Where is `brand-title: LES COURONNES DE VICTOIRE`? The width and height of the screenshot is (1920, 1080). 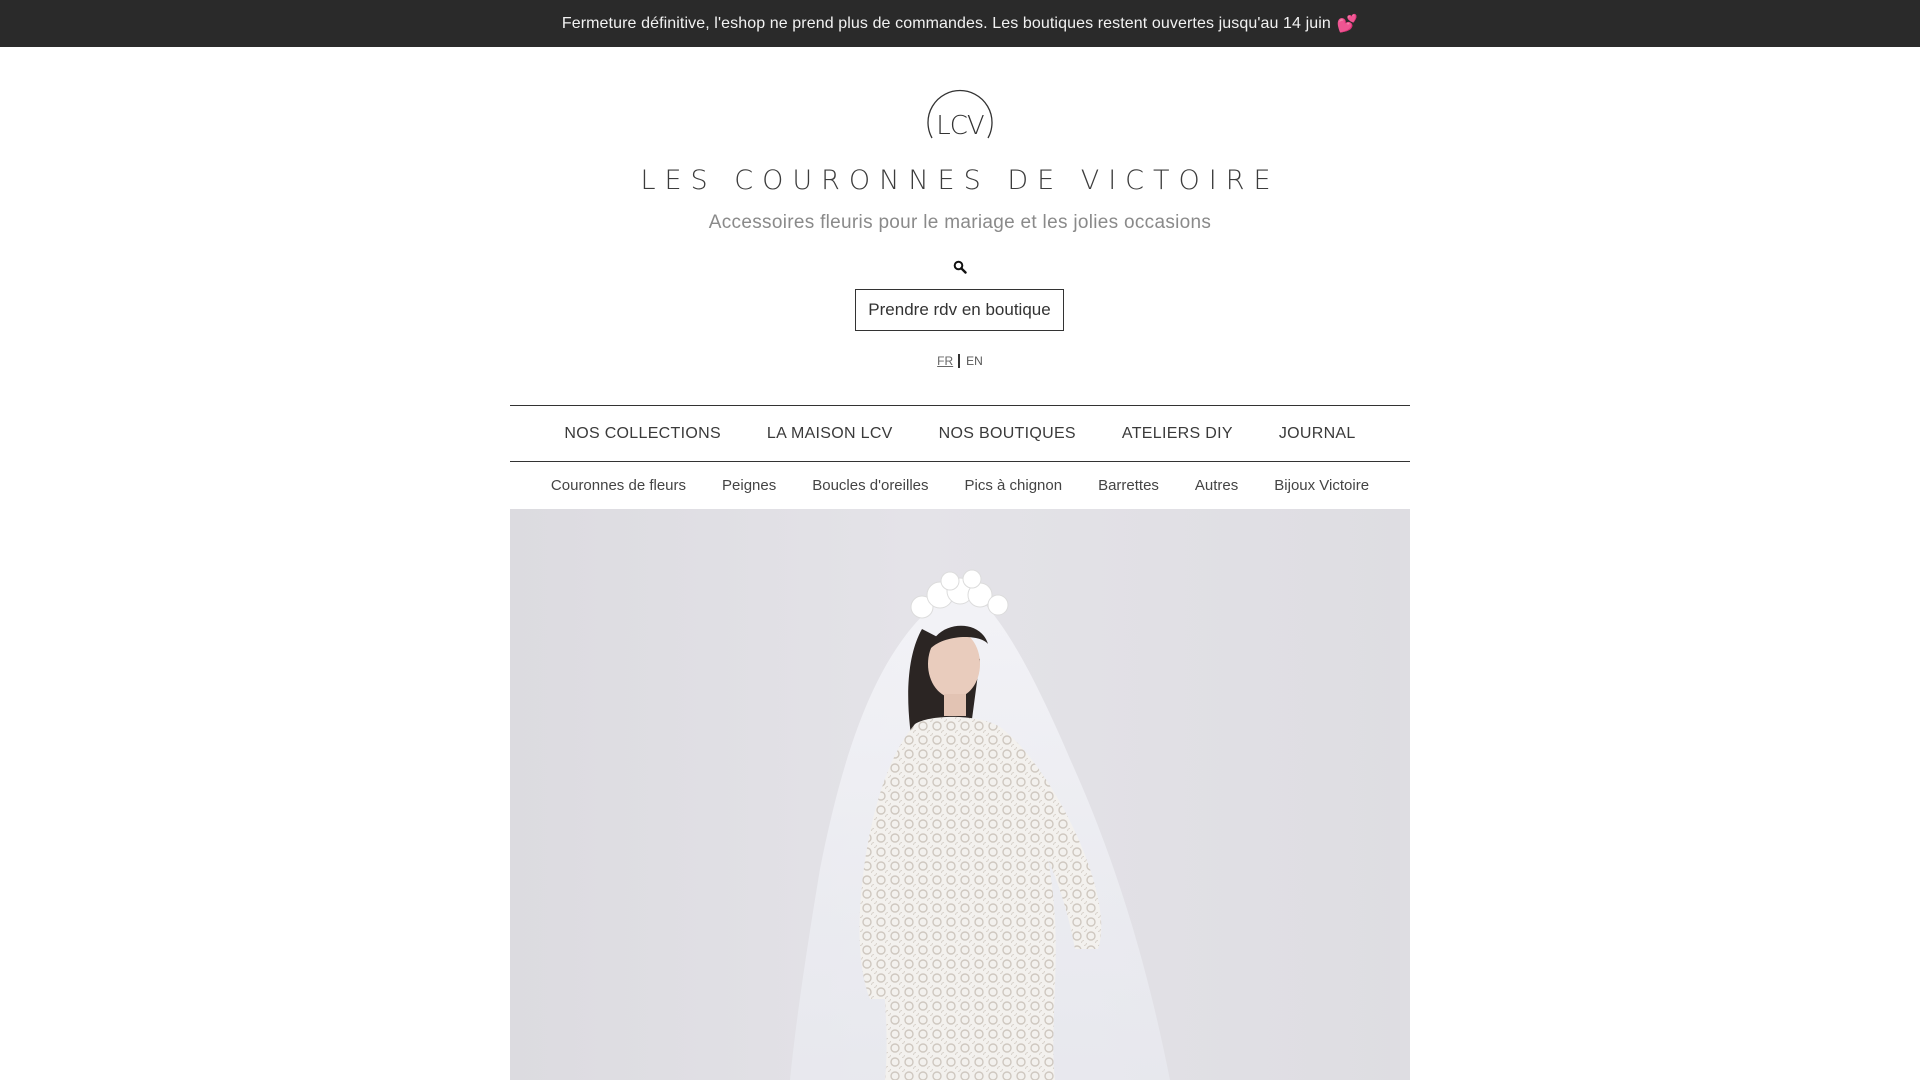 brand-title: LES COURONNES DE VICTOIRE is located at coordinates (960, 180).